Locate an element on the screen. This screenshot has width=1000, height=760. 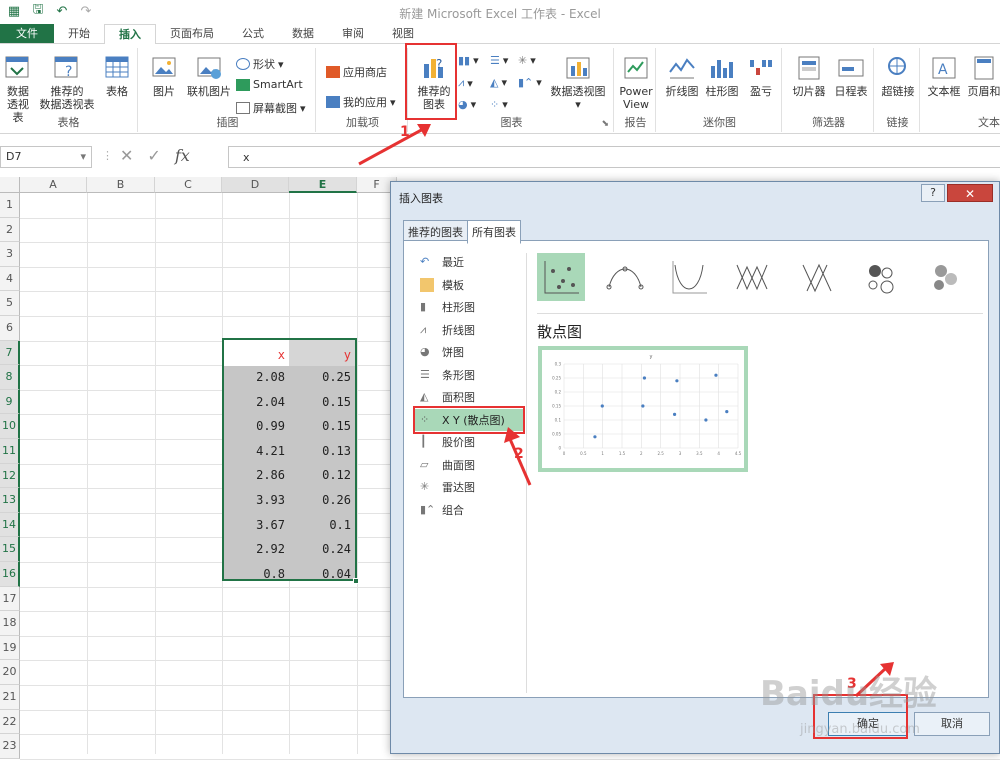
row-header-8: 8 is located at coordinates (10, 377).